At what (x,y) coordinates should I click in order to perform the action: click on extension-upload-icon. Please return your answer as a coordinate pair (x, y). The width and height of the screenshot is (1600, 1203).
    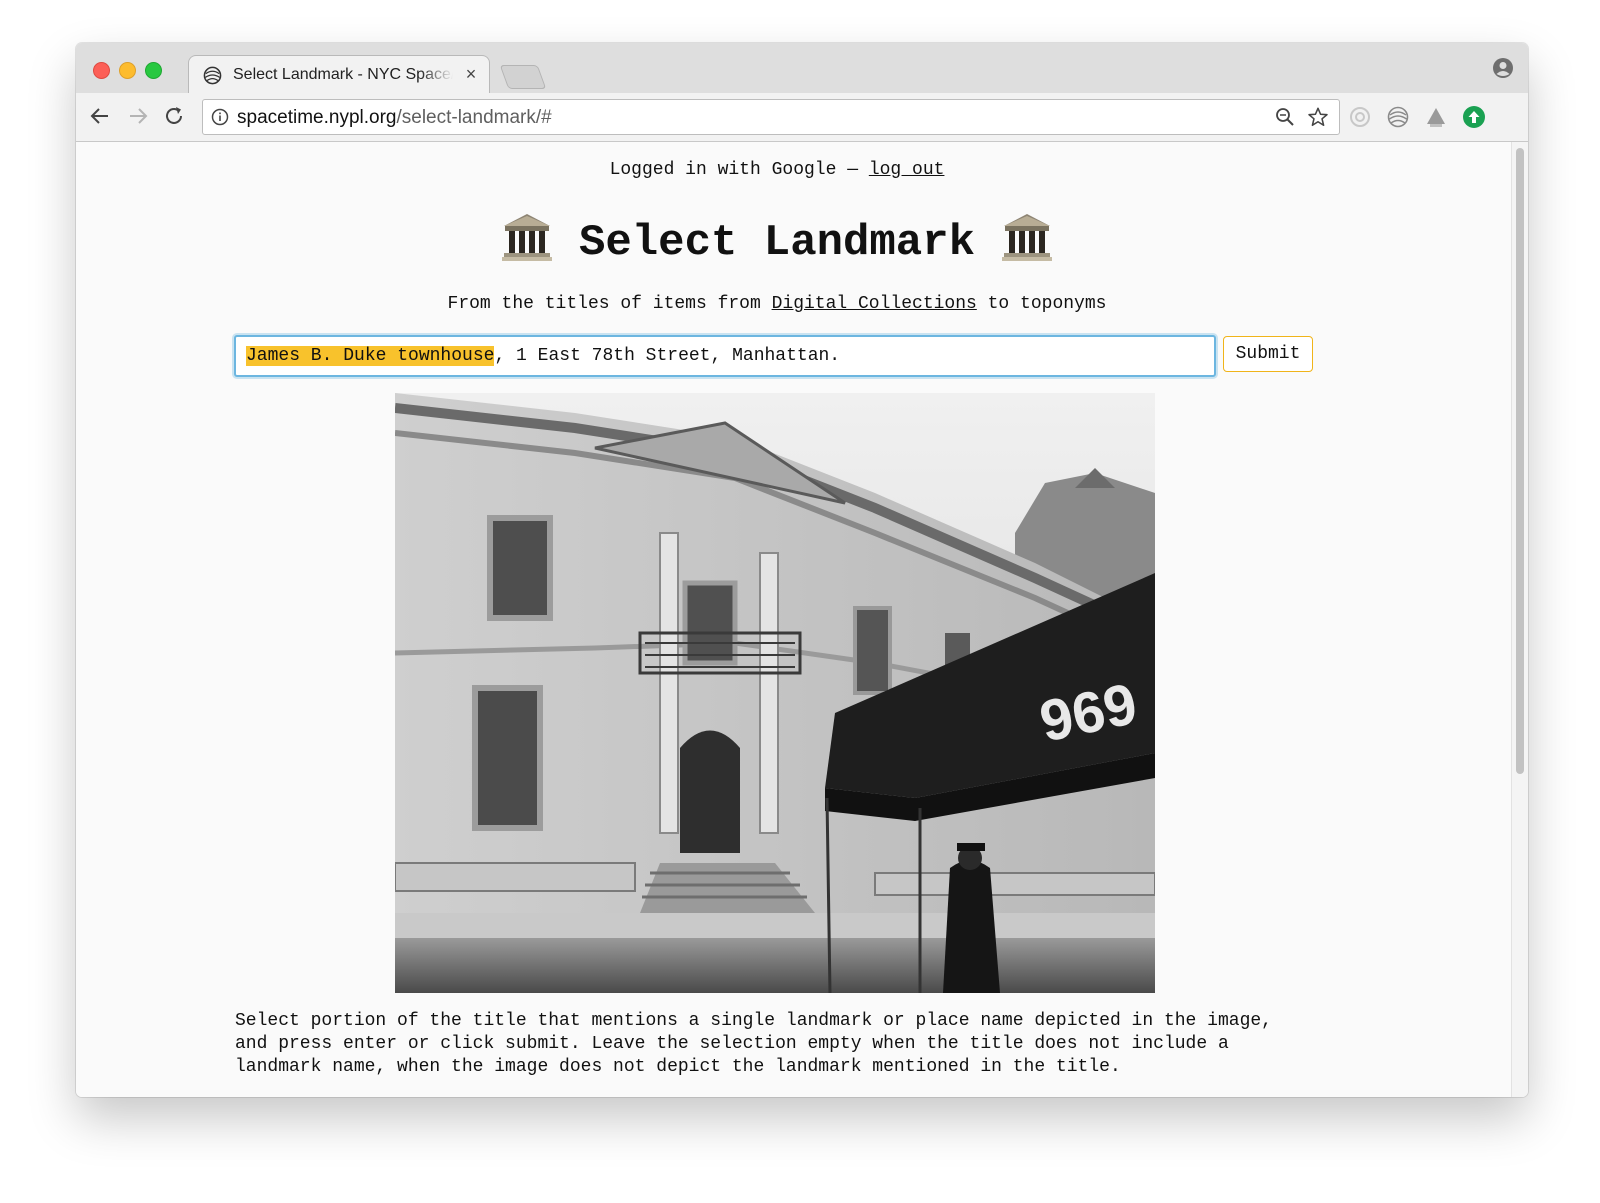
    Looking at the image, I should click on (1474, 117).